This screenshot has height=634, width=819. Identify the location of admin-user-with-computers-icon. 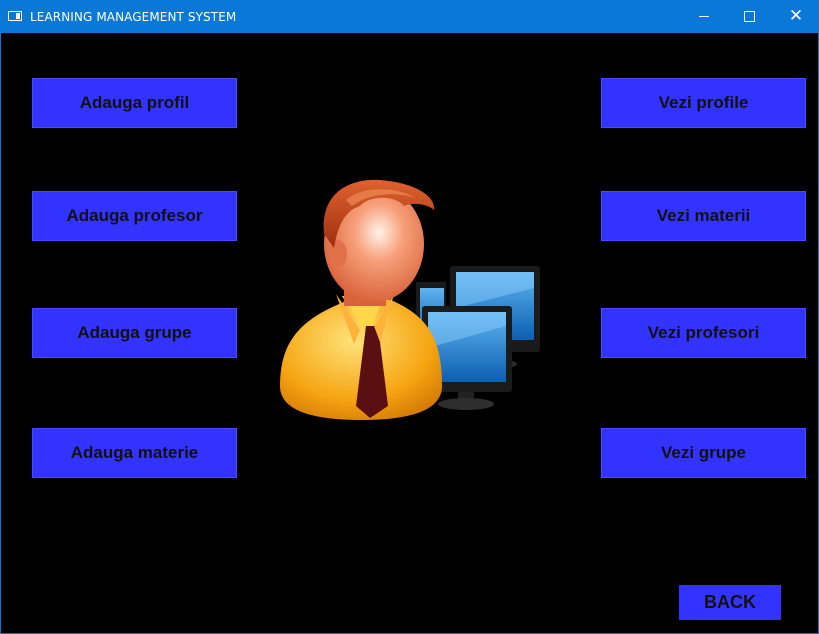
(410, 299).